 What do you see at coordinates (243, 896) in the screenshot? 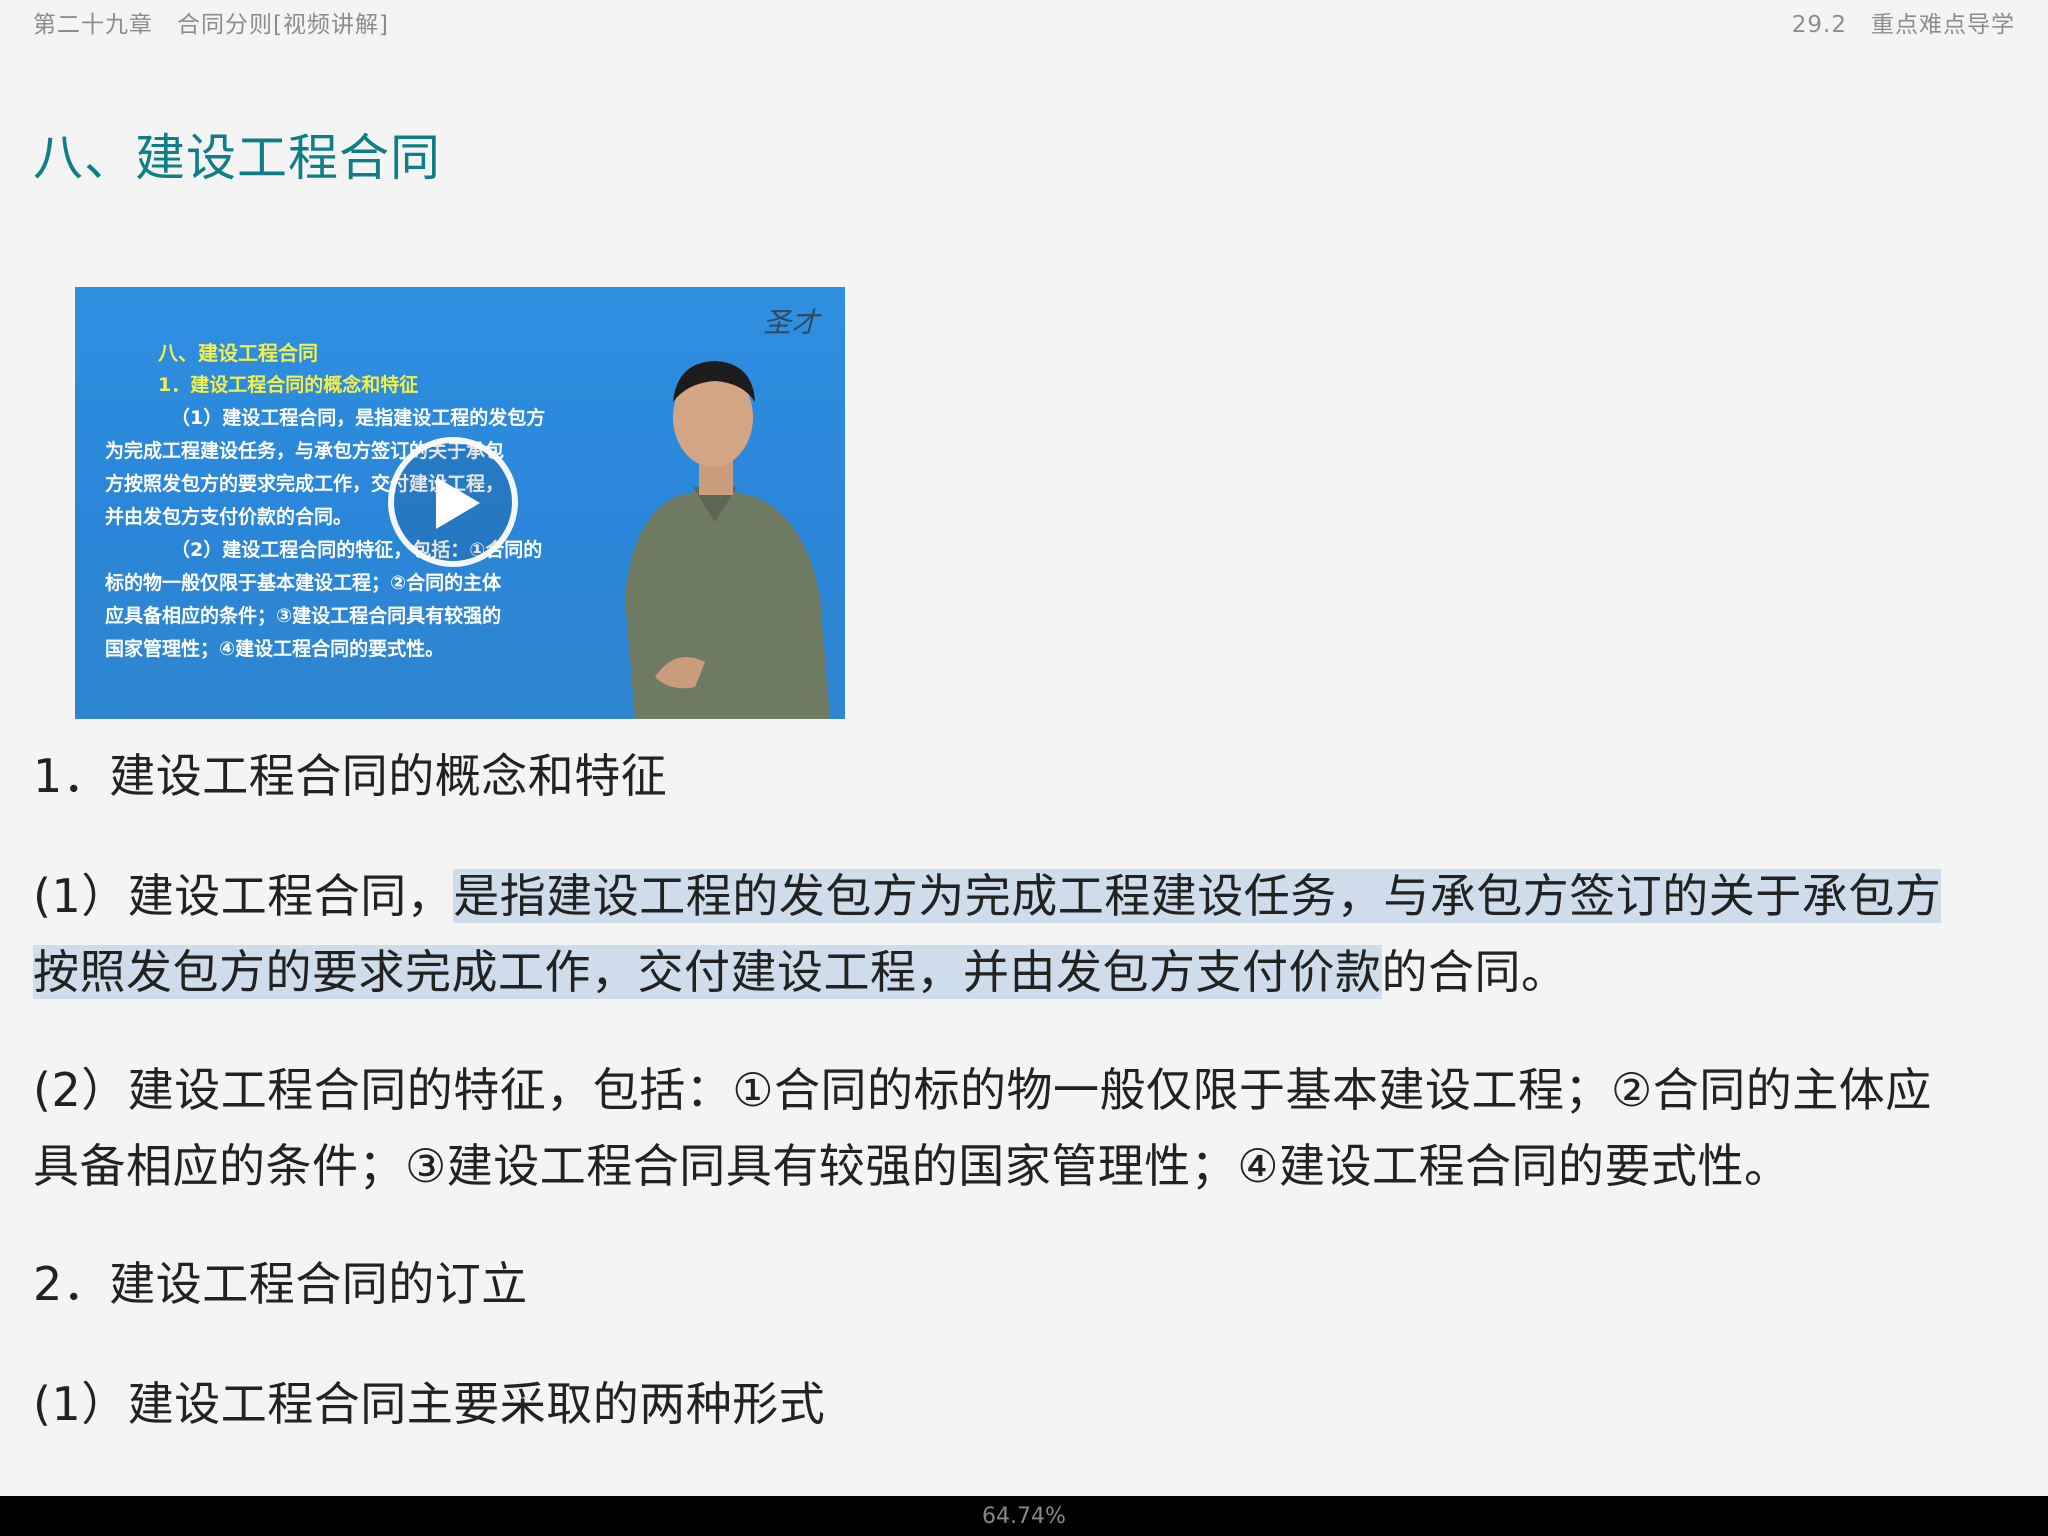
I see `paragraph-text: (1）建设工程合同，` at bounding box center [243, 896].